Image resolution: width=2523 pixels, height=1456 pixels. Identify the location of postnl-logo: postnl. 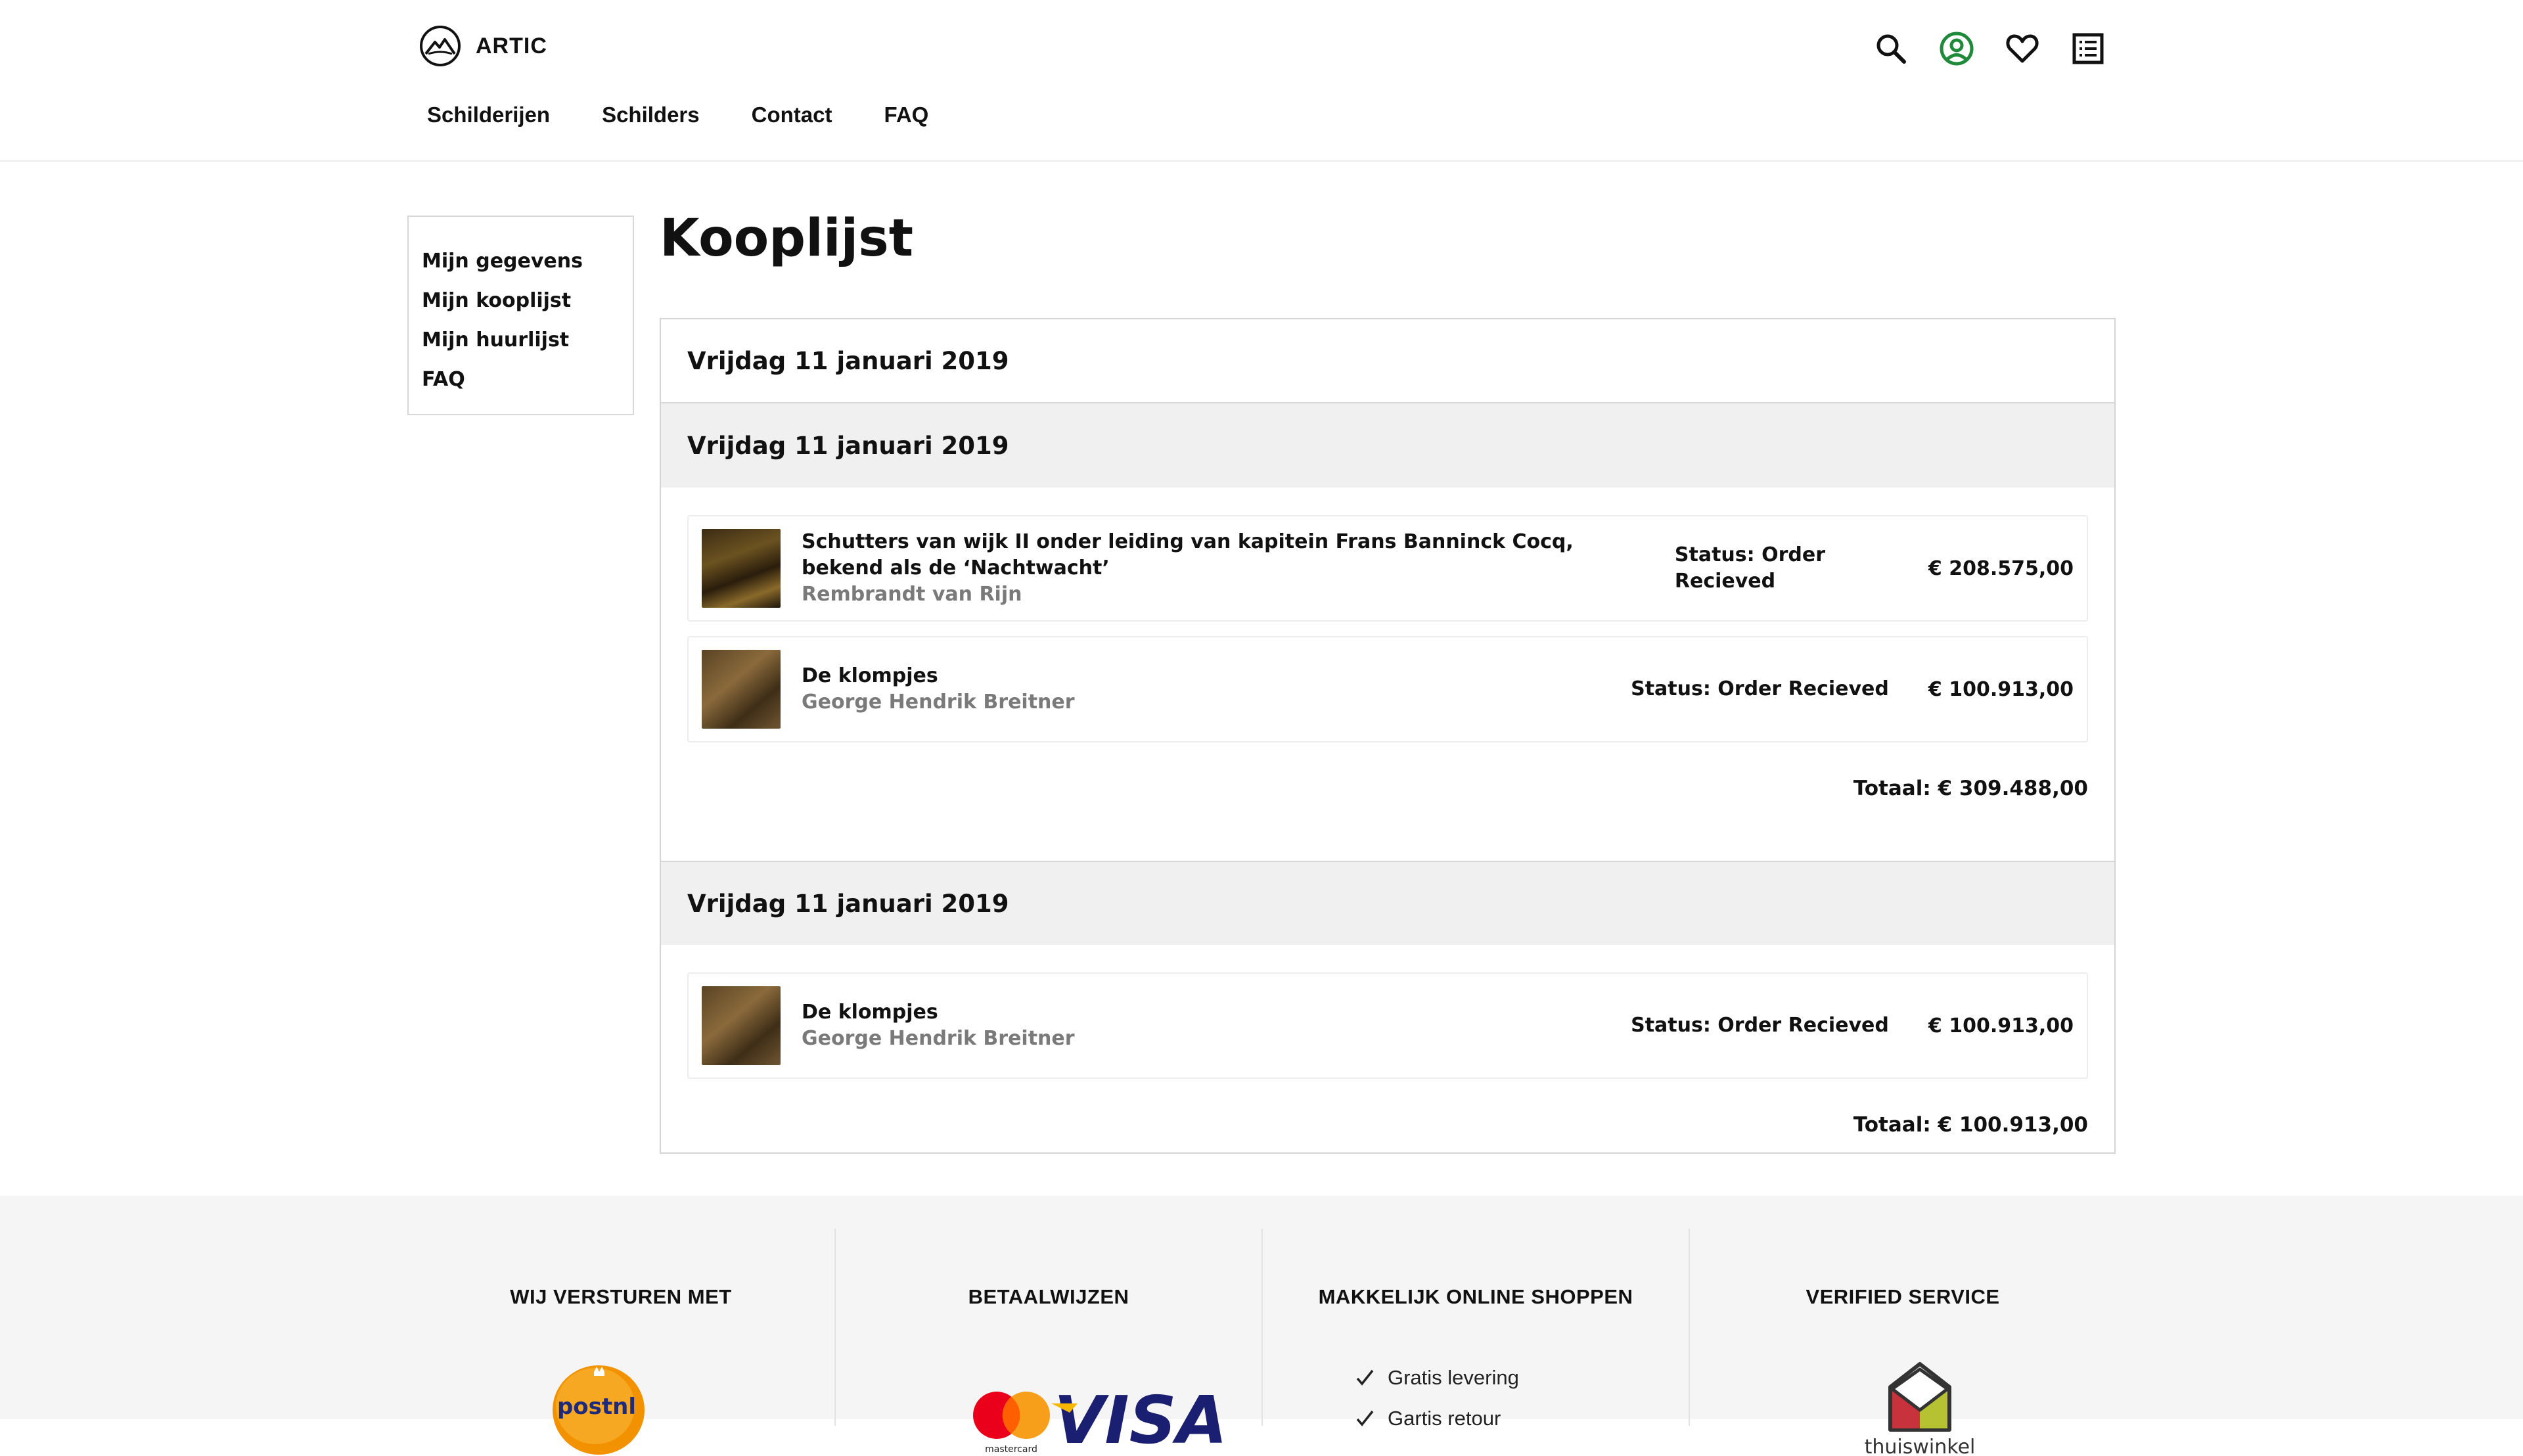
(599, 1410).